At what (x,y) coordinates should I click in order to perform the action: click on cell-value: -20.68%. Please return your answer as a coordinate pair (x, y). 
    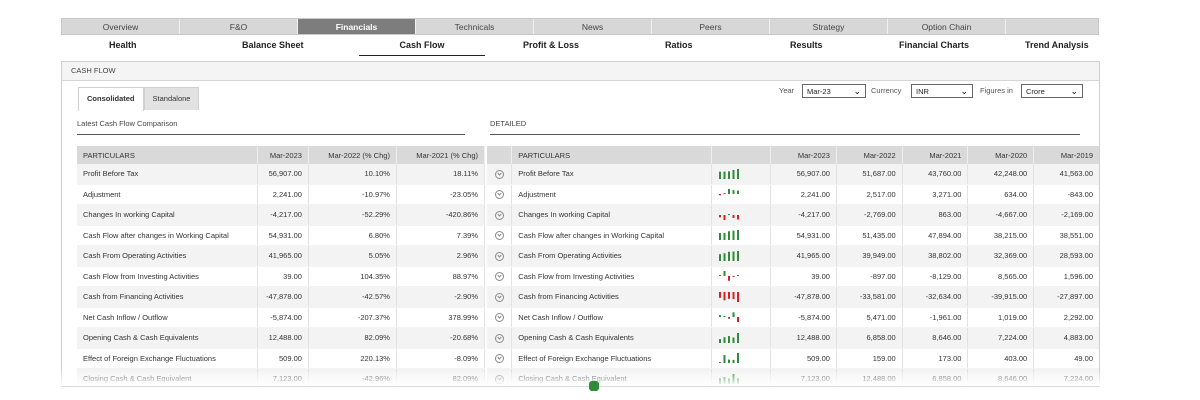
    Looking at the image, I should click on (441, 338).